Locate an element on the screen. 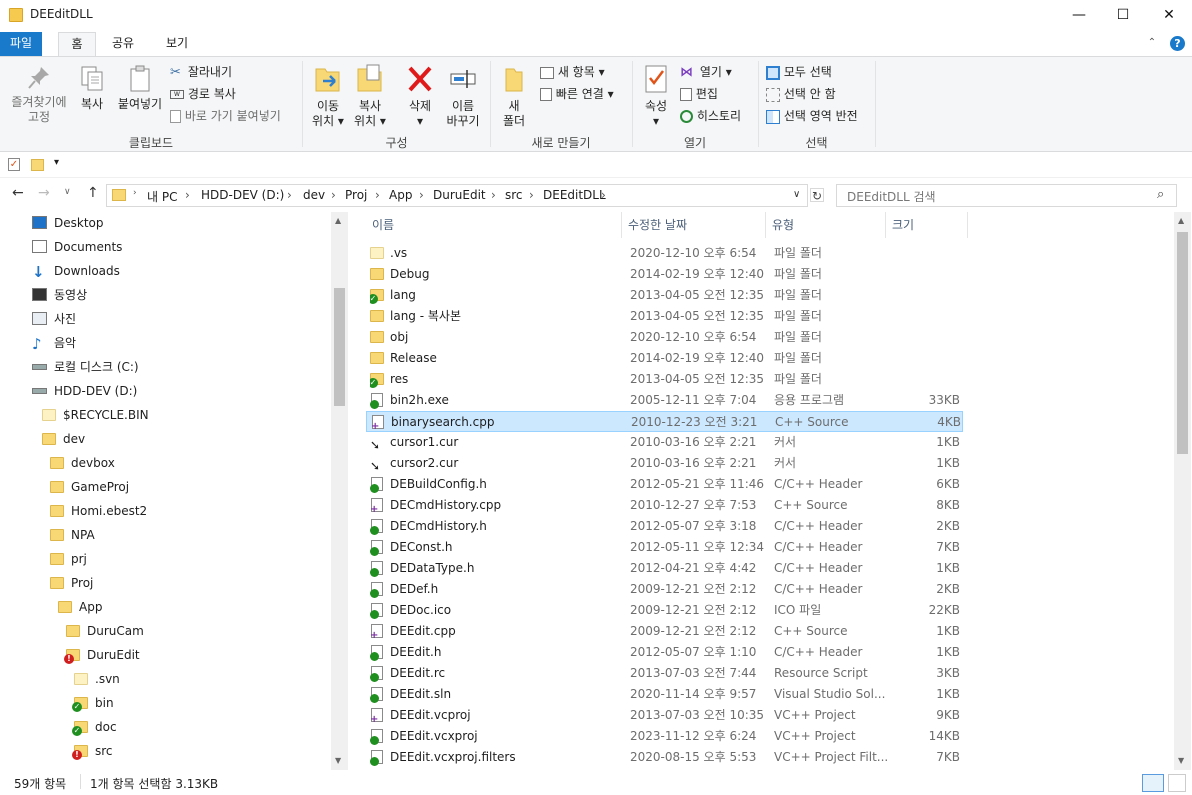 The width and height of the screenshot is (1192, 795). delete-dropdown-icon: ▾ is located at coordinates (420, 121).